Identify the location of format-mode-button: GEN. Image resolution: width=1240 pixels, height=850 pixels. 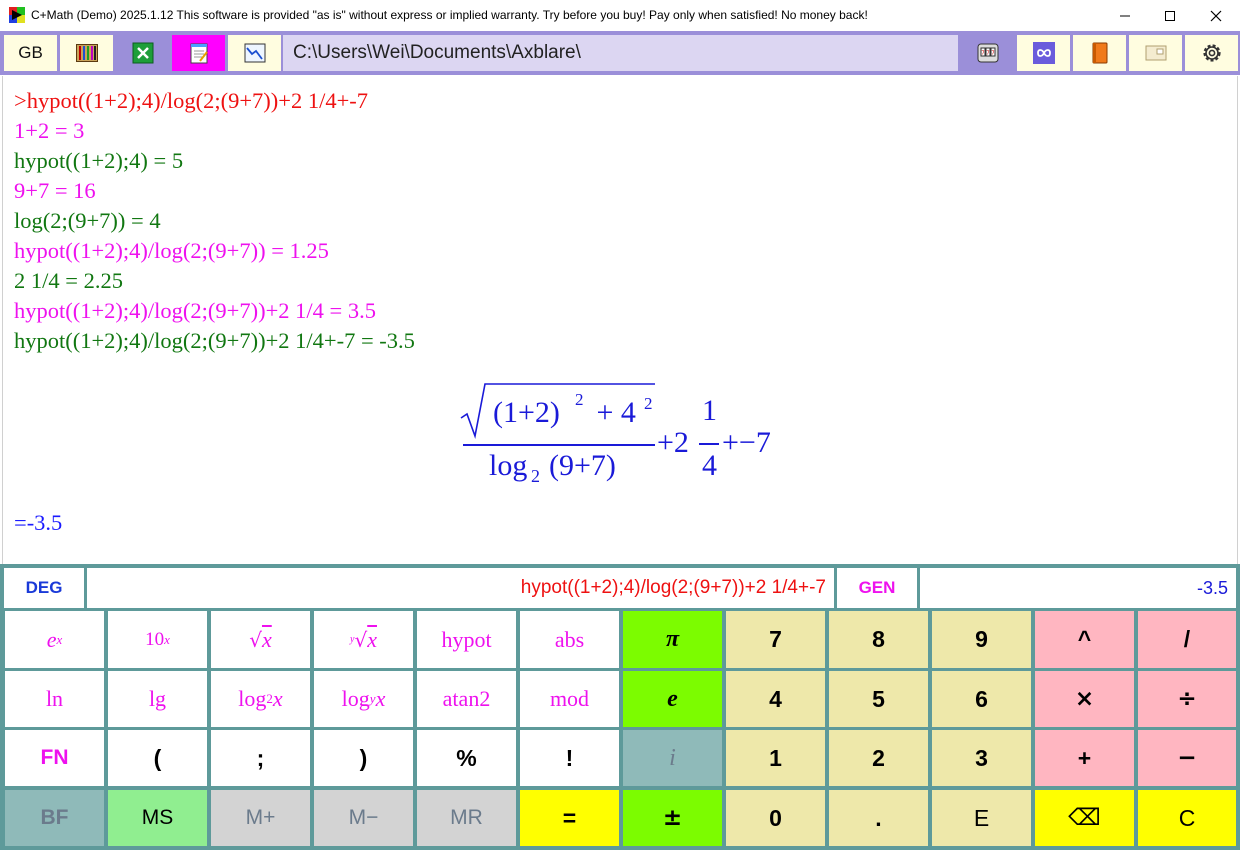
(877, 588).